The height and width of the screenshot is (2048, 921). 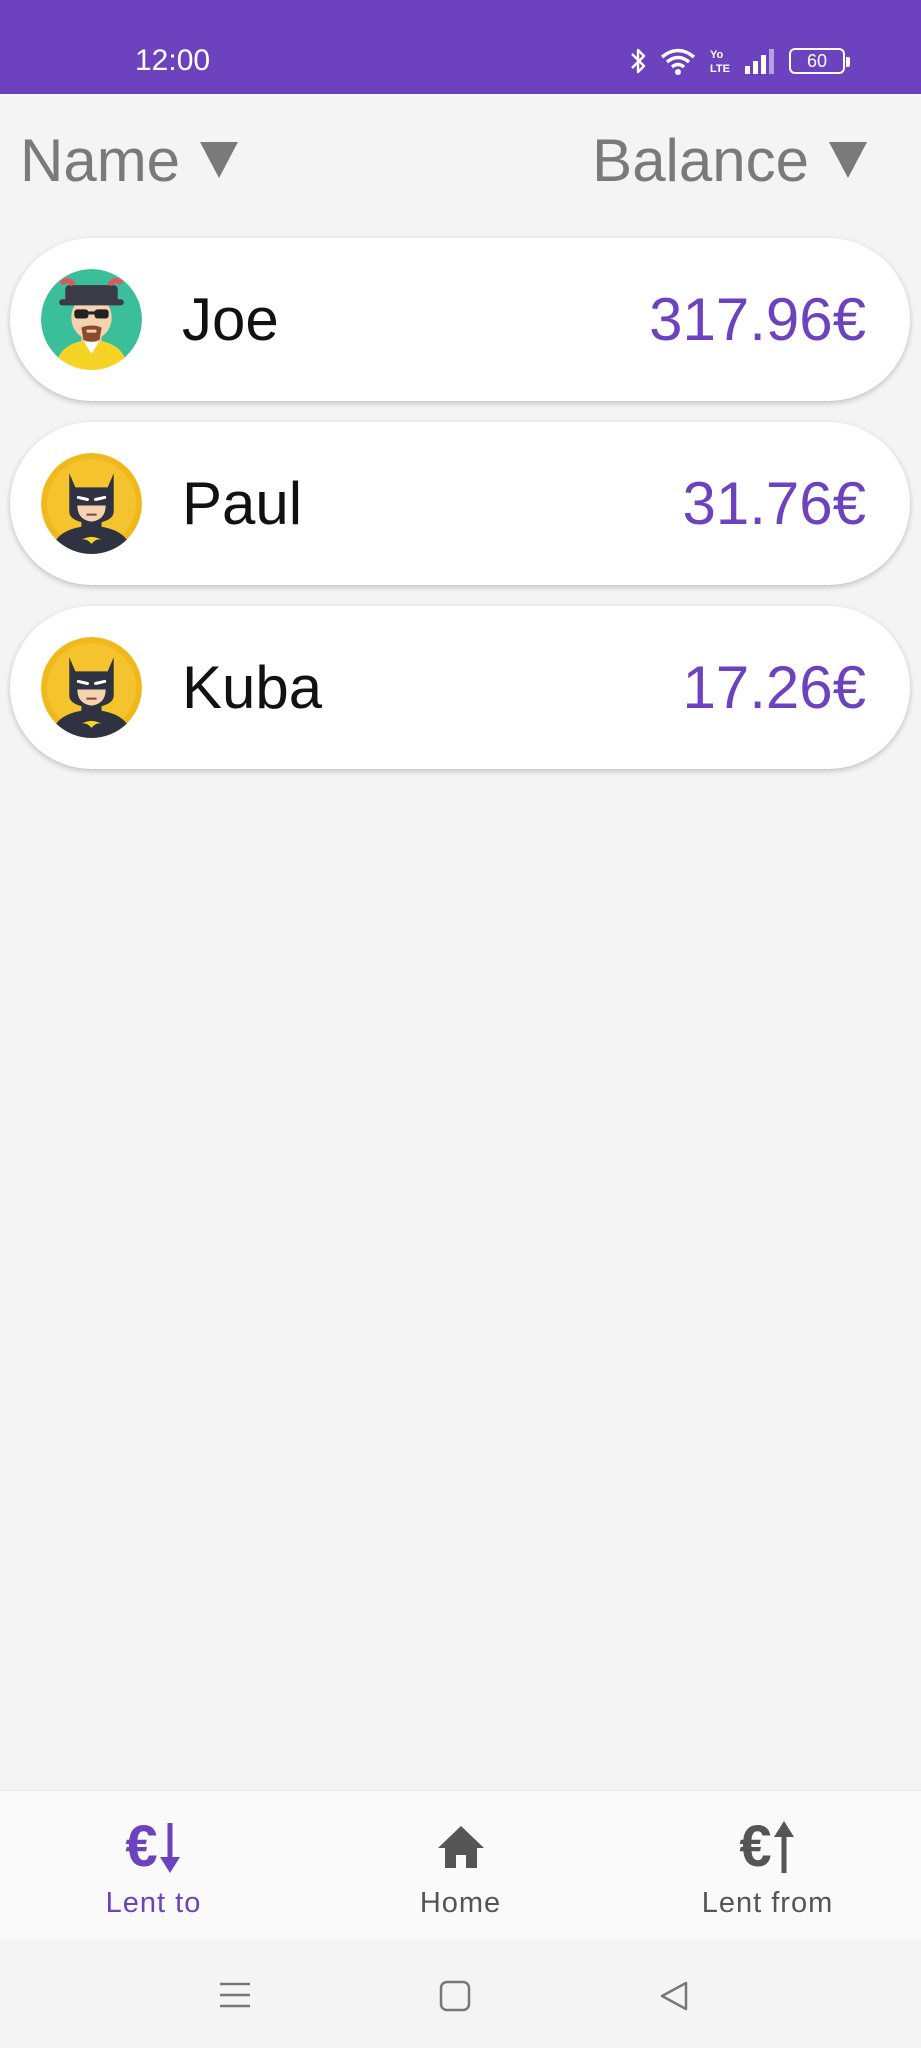 What do you see at coordinates (455, 1996) in the screenshot?
I see `home-square-icon` at bounding box center [455, 1996].